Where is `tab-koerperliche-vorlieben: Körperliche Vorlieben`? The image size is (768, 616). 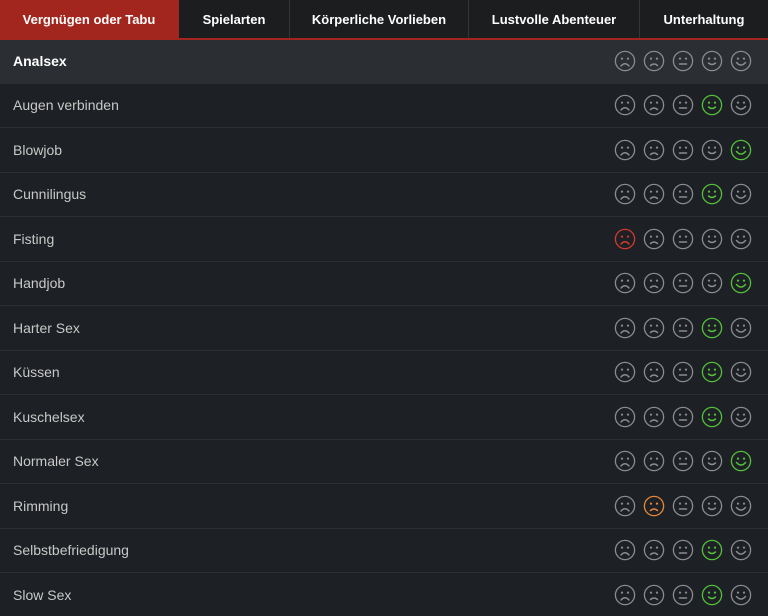 tab-koerperliche-vorlieben: Körperliche Vorlieben is located at coordinates (379, 19).